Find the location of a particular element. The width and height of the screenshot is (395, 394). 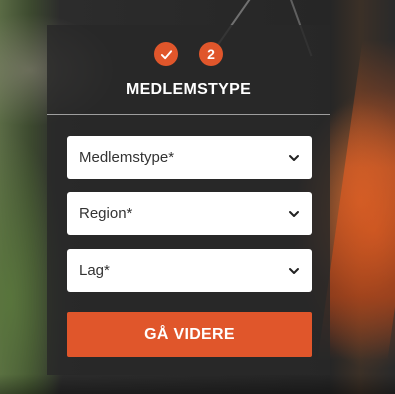

background-shadow is located at coordinates (197, 384).